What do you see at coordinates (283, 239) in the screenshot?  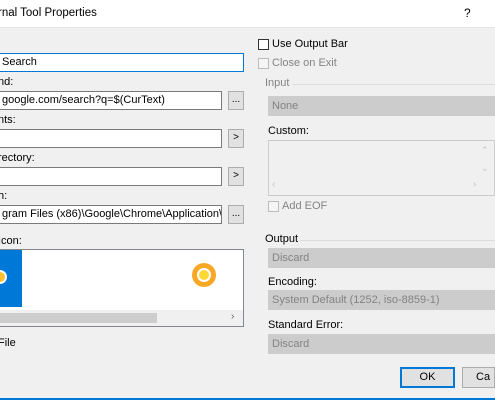 I see `output-group-label: Output` at bounding box center [283, 239].